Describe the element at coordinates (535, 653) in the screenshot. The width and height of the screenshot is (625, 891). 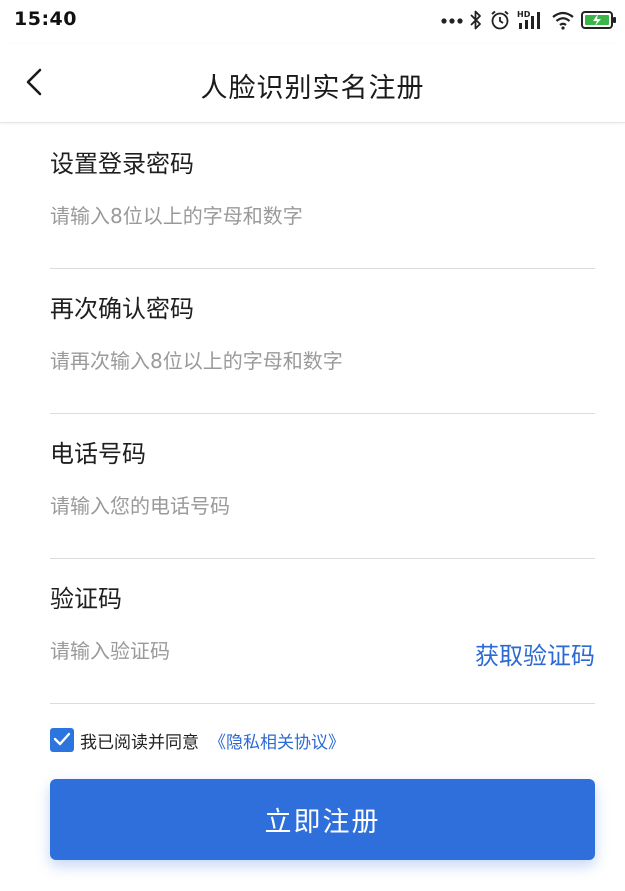
I see `get-verification-code-button: 获取验证码` at that location.